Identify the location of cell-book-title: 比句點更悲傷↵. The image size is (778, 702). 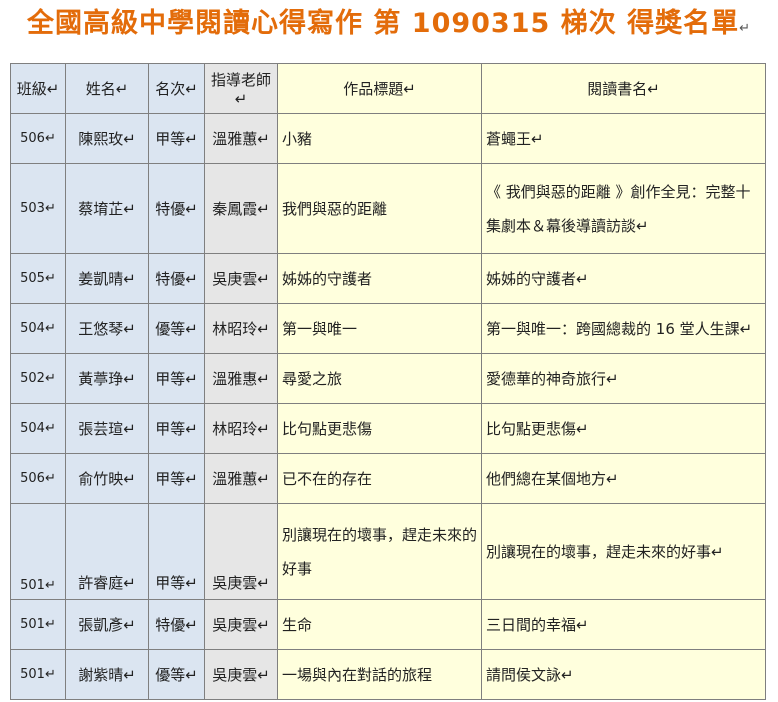
(623, 428).